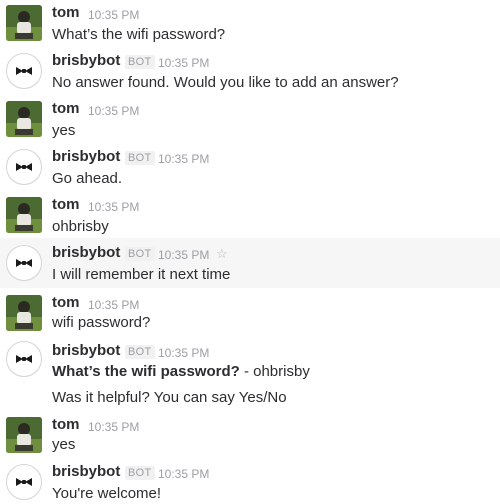 The width and height of the screenshot is (500, 504). Describe the element at coordinates (146, 371) in the screenshot. I see `answer-question: What’s the wifi password?` at that location.